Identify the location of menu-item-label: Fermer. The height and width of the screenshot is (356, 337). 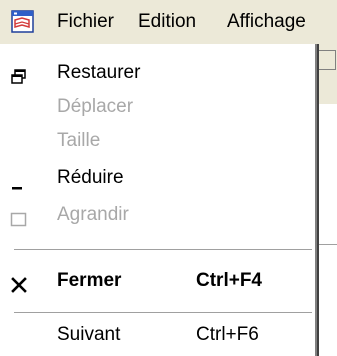
(89, 280).